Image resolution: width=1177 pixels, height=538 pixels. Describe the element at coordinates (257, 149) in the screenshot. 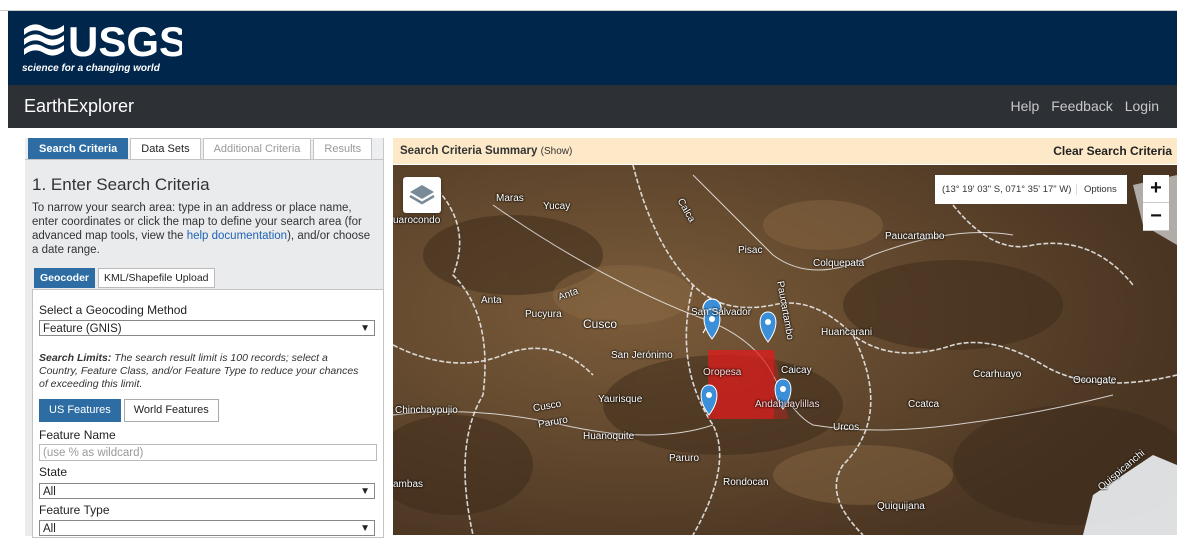

I see `tab-additional-criteria: Additional Criteria` at that location.